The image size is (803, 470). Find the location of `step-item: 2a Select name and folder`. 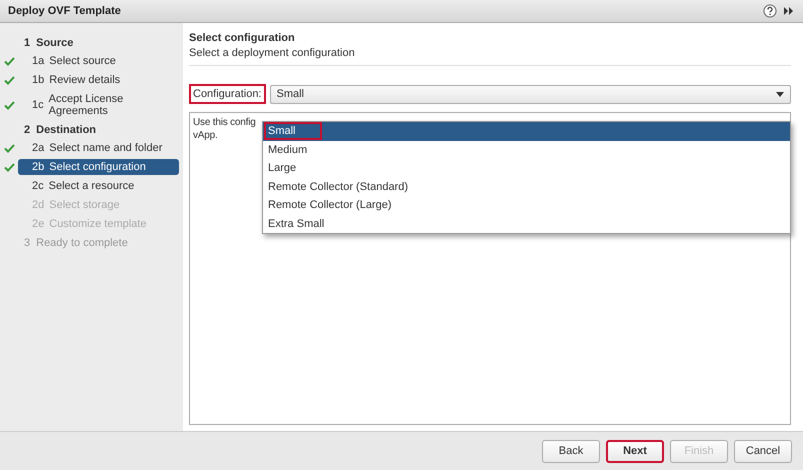

step-item: 2a Select name and folder is located at coordinates (98, 148).